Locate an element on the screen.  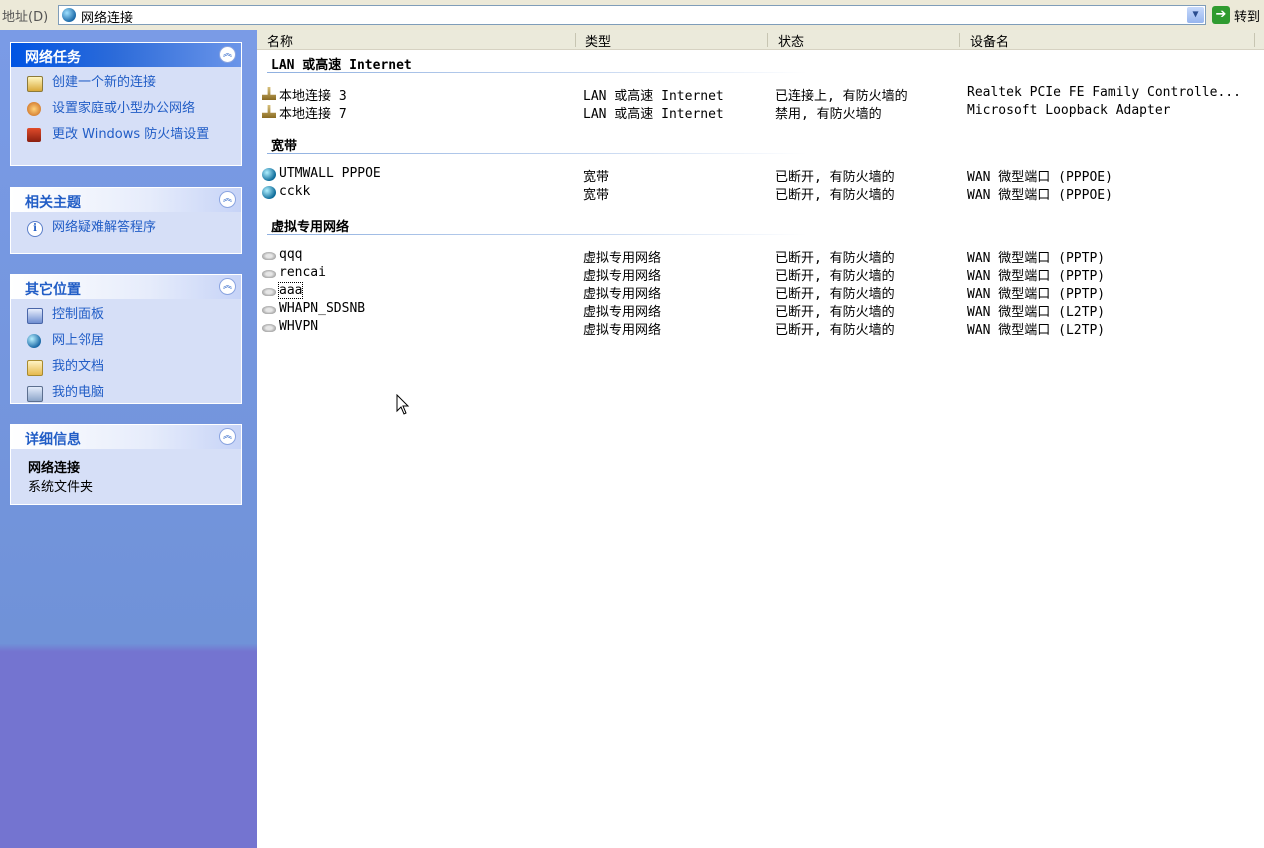
table-row: qqq 虚拟专用网络 已断开, 有防火墙的 WAN 微型端口 (PPTP) is located at coordinates (760, 256).